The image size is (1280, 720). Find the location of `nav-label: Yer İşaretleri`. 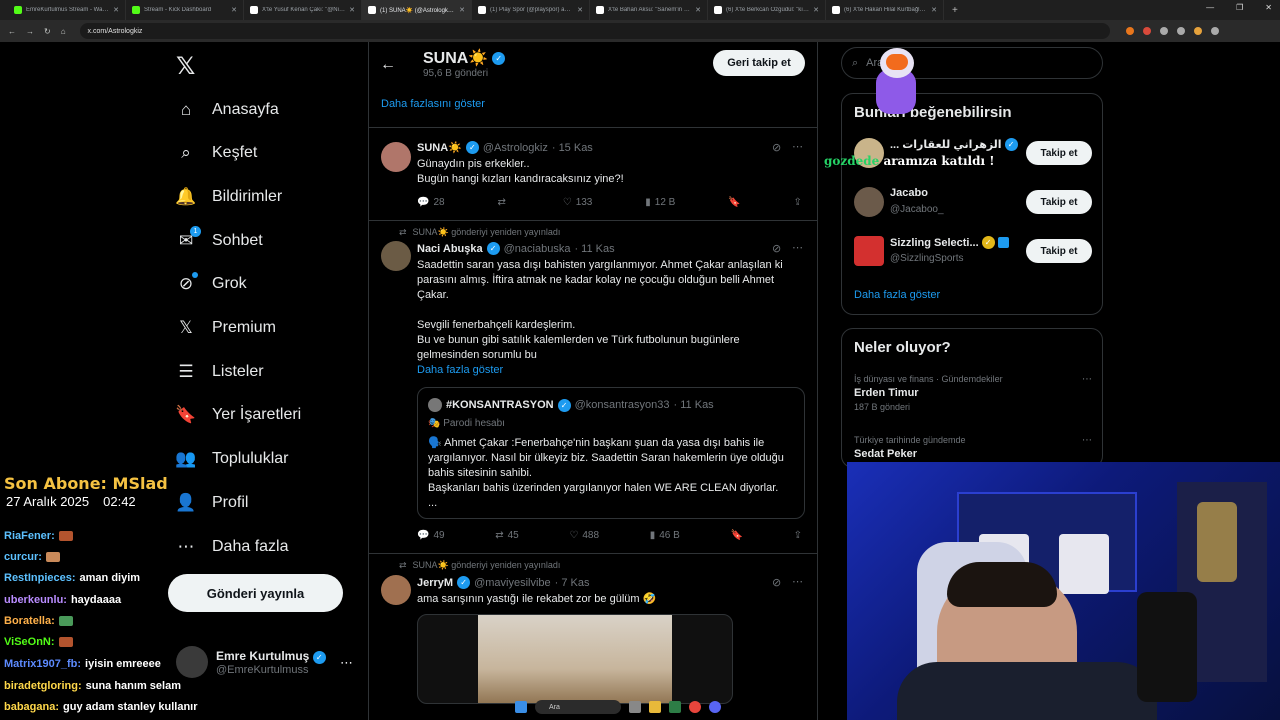

nav-label: Yer İşaretleri is located at coordinates (257, 414).